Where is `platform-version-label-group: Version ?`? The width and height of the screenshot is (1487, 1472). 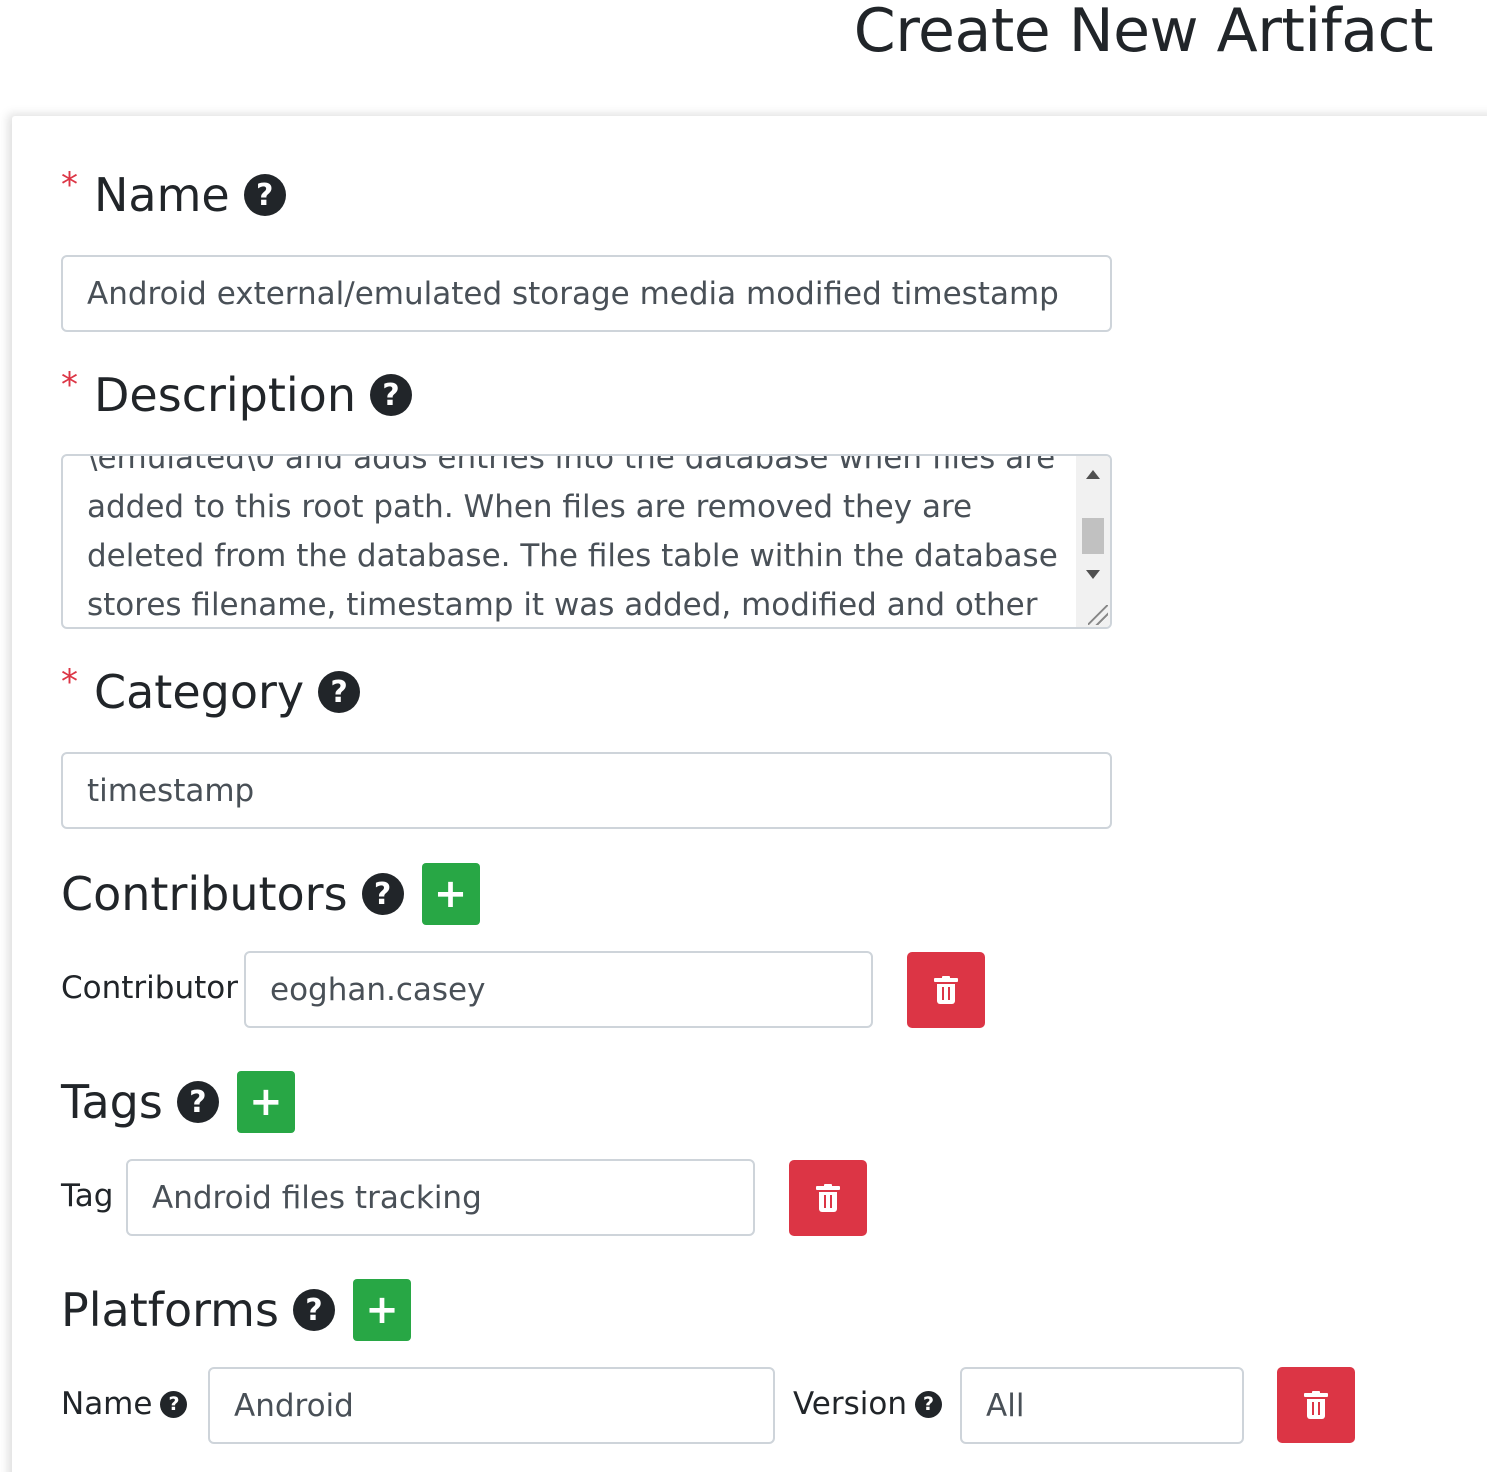
platform-version-label-group: Version ? is located at coordinates (867, 1404).